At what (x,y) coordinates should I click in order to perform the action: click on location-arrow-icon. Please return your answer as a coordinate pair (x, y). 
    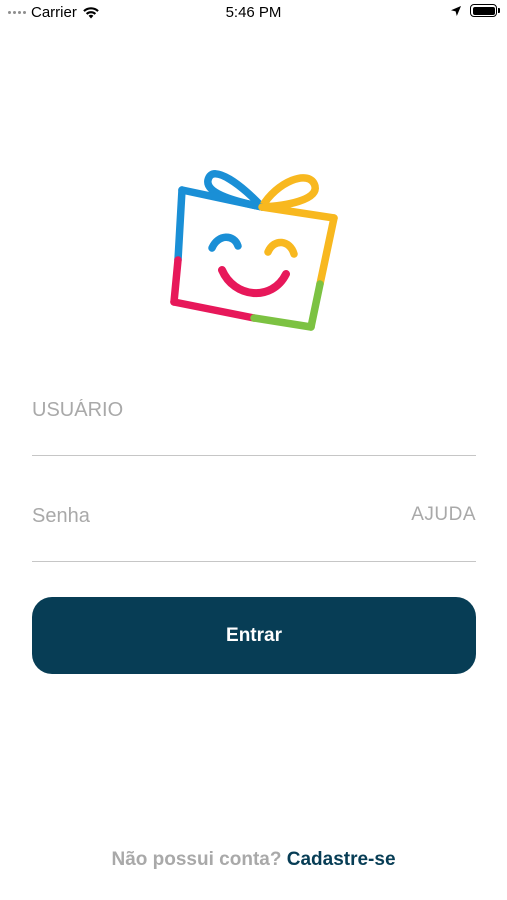
    Looking at the image, I should click on (456, 10).